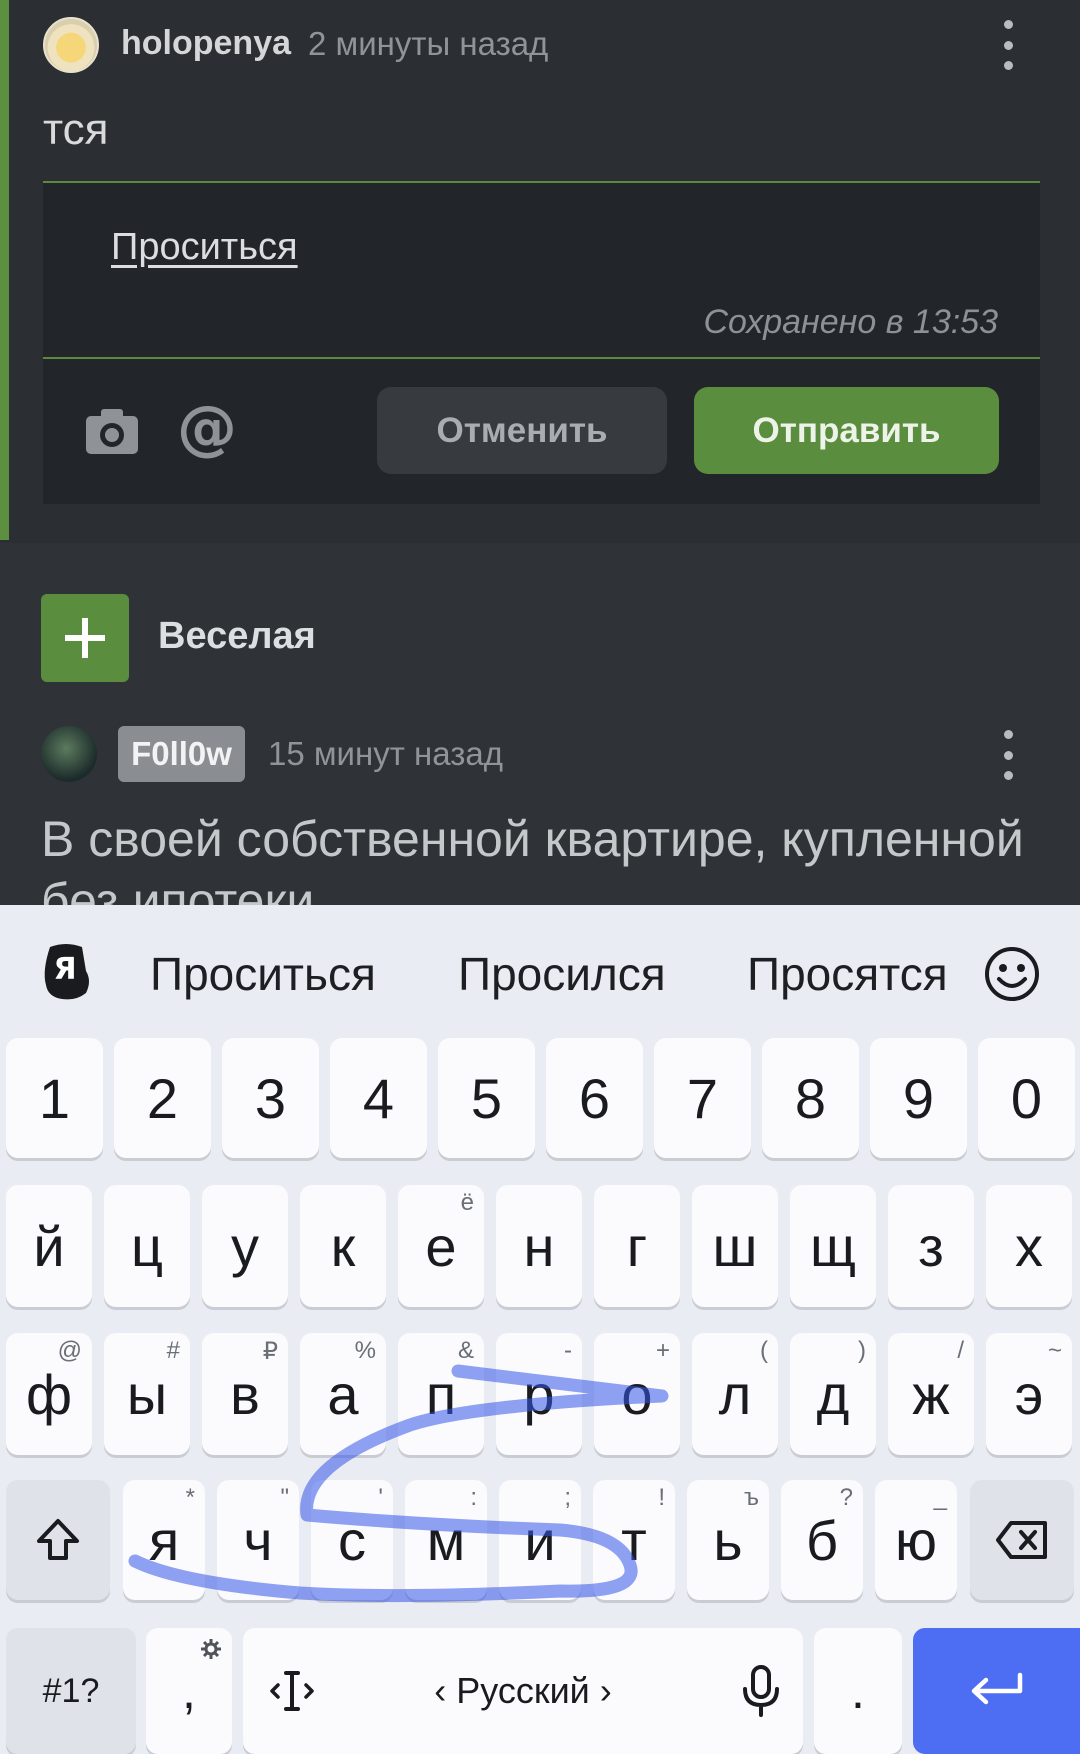 This screenshot has width=1080, height=1754. What do you see at coordinates (931, 1246) in the screenshot?
I see `key-letter: з` at bounding box center [931, 1246].